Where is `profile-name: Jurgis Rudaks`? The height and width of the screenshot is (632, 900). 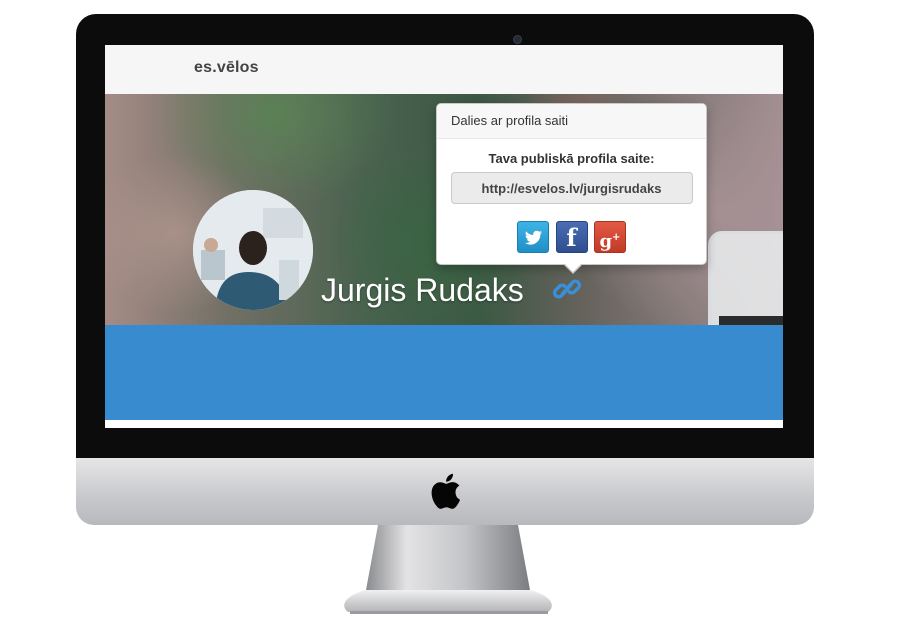 profile-name: Jurgis Rudaks is located at coordinates (422, 290).